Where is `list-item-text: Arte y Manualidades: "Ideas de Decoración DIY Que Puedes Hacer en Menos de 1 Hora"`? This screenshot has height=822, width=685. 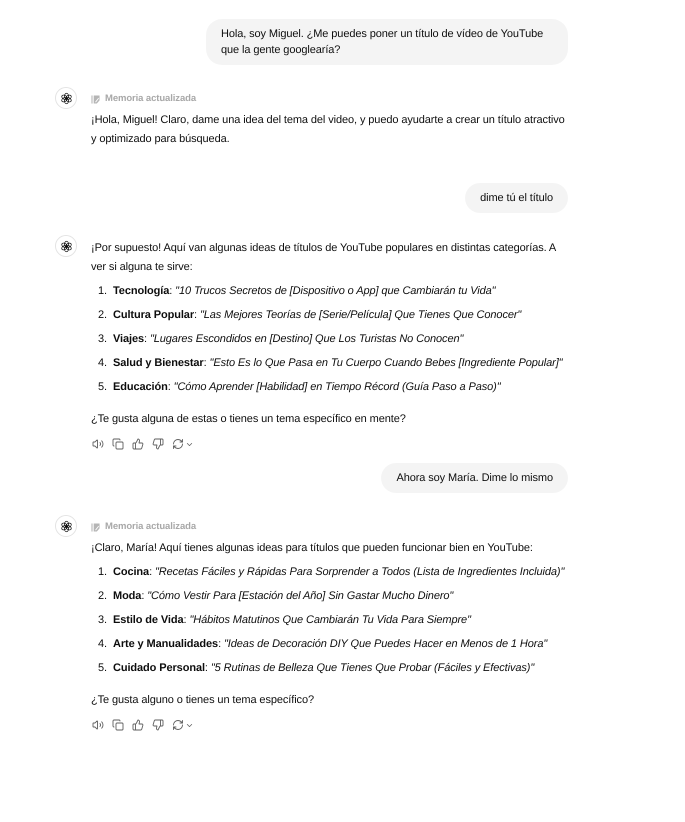
list-item-text: Arte y Manualidades: "Ideas de Decoración DIY Que Puedes Hacer en Menos de 1 Hora" is located at coordinates (330, 644).